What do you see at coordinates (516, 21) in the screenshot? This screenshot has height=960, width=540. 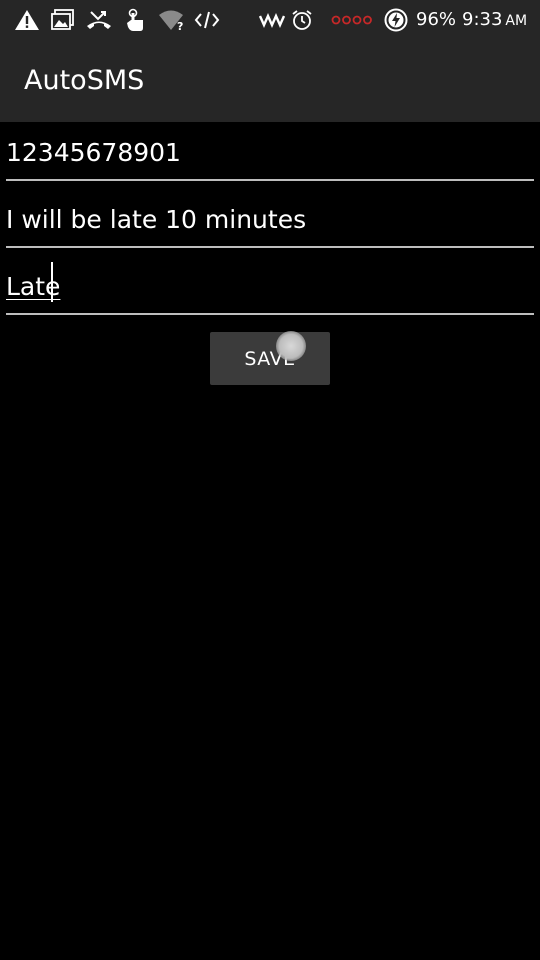 I see `clock-ampm: AM` at bounding box center [516, 21].